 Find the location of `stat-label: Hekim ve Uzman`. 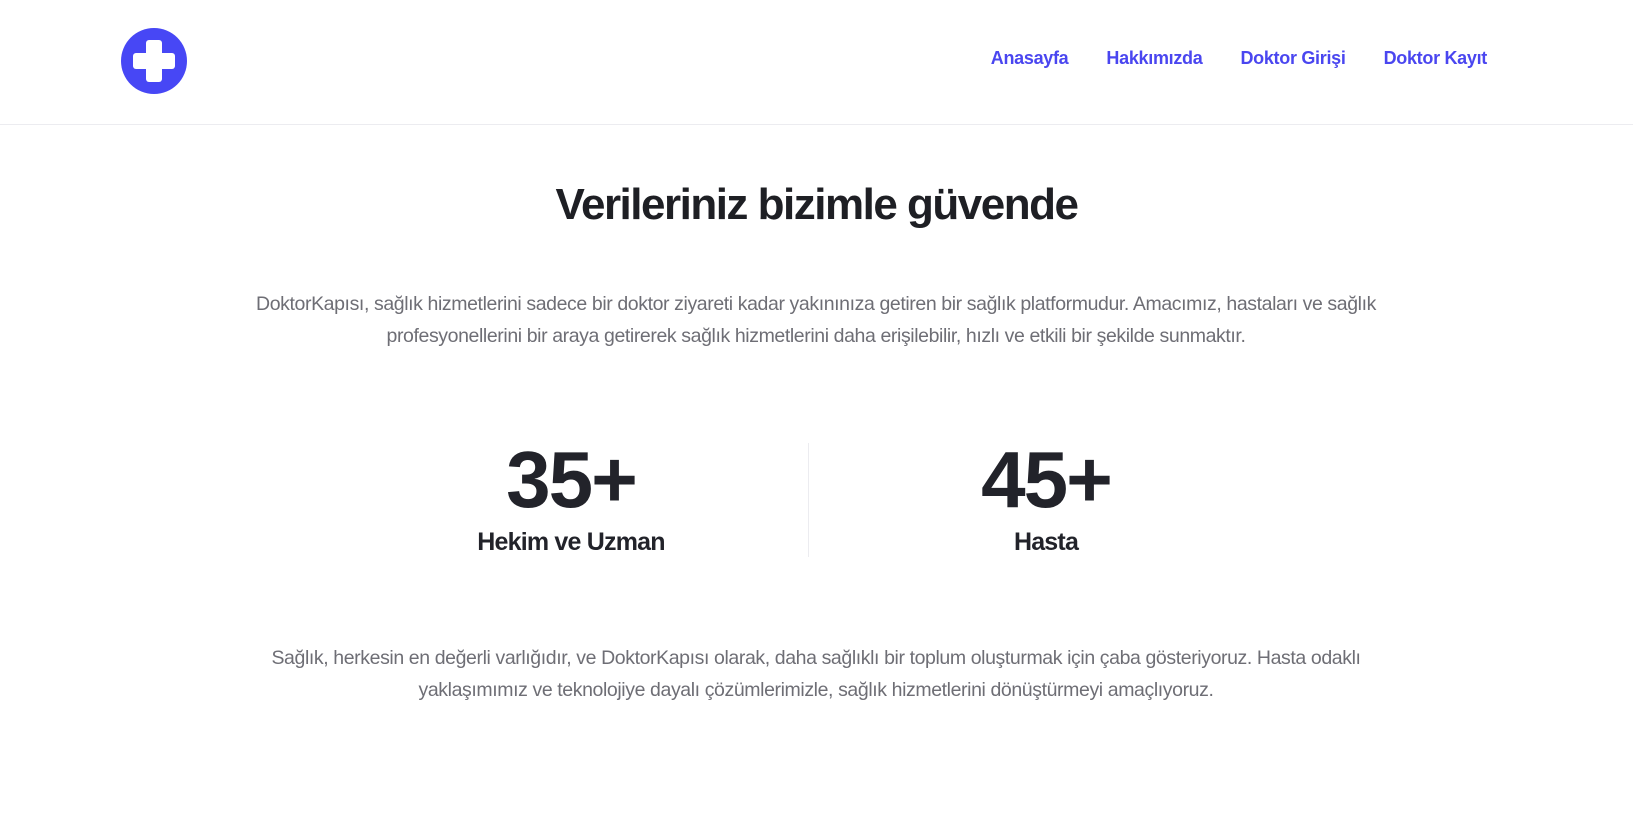

stat-label: Hekim ve Uzman is located at coordinates (571, 542).